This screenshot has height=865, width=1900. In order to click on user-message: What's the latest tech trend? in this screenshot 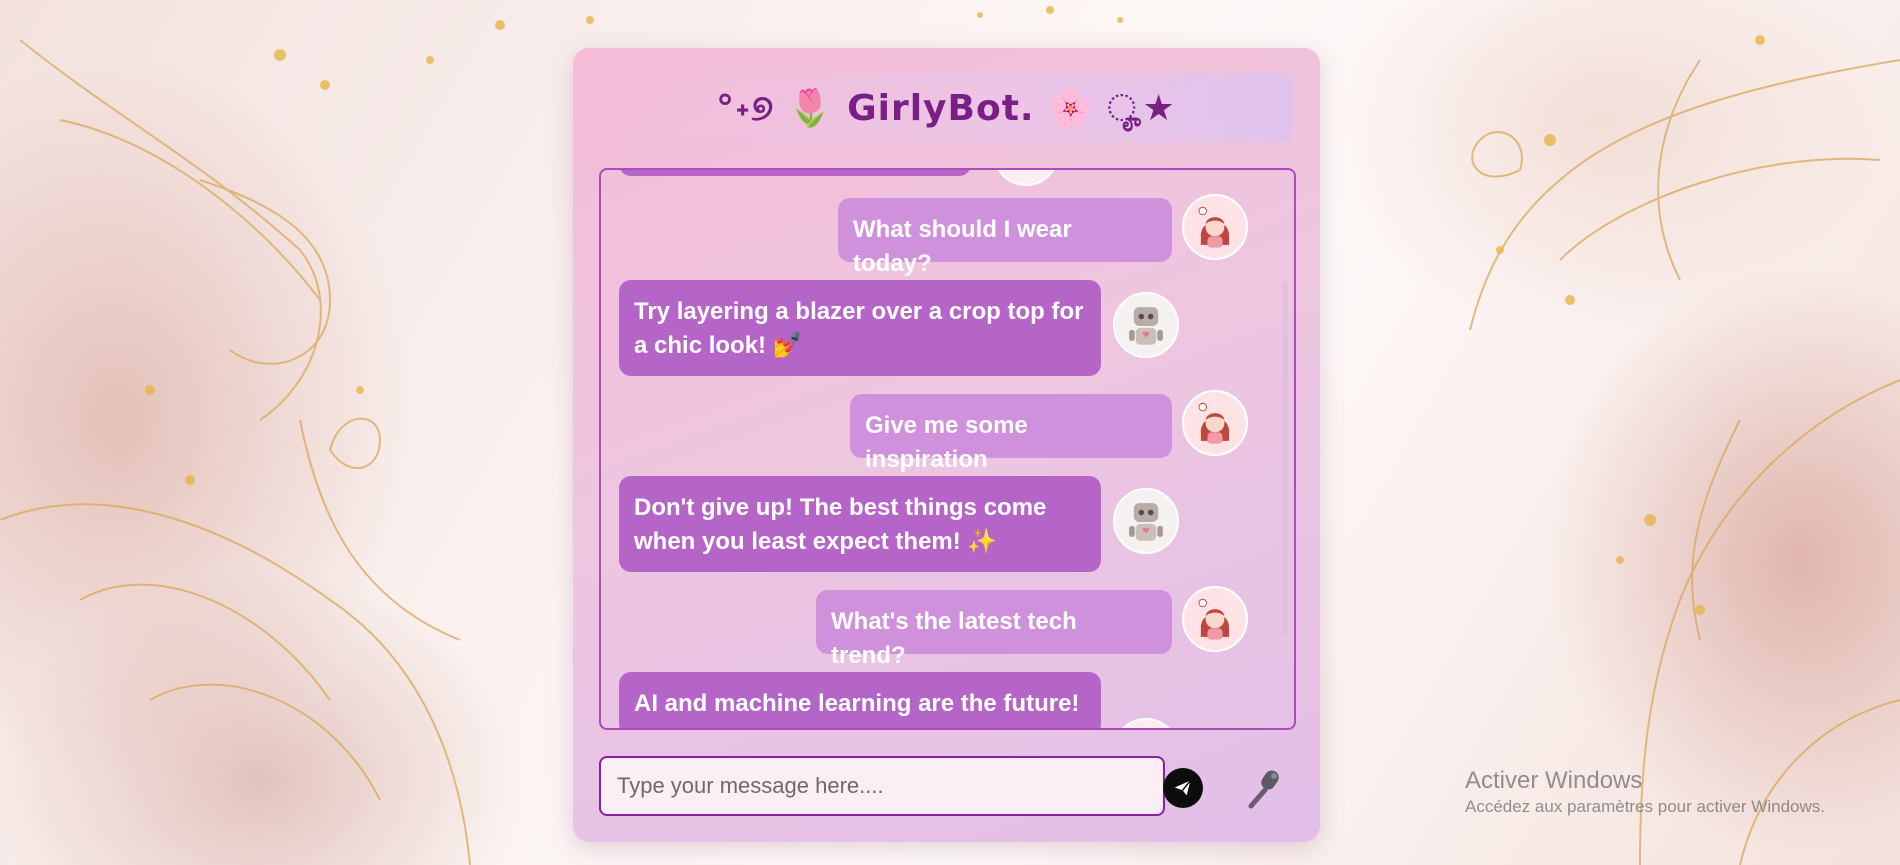, I will do `click(994, 629)`.